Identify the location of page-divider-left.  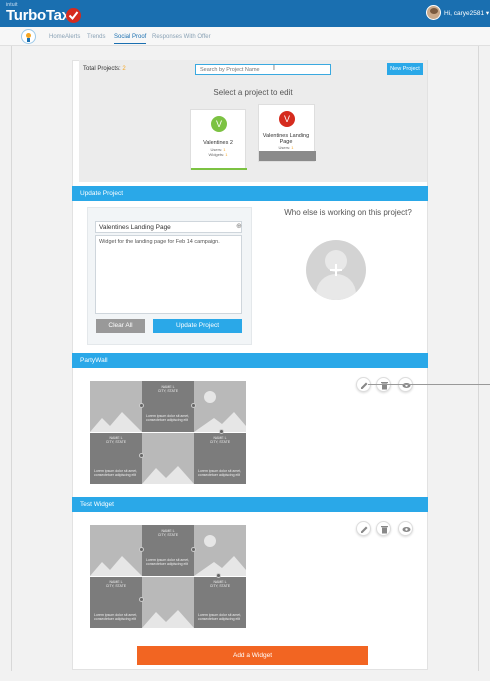
(11, 358).